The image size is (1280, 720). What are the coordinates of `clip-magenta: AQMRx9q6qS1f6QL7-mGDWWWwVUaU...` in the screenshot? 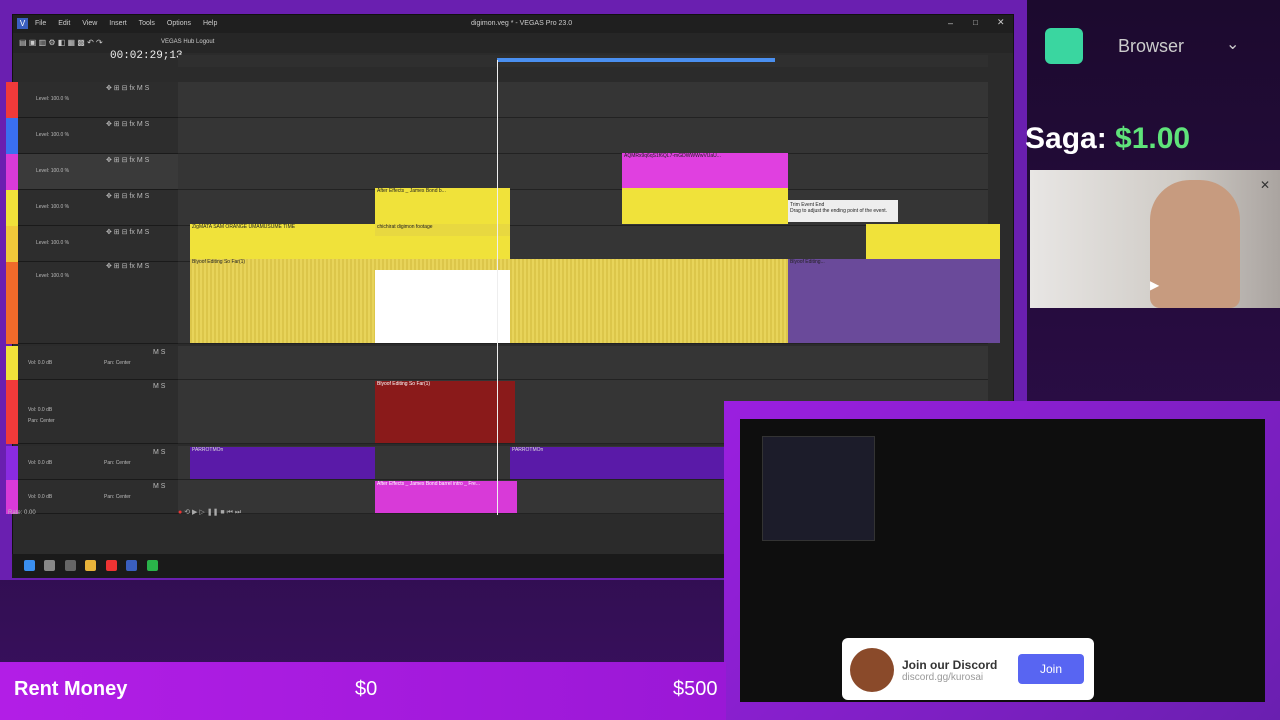 It's located at (705, 171).